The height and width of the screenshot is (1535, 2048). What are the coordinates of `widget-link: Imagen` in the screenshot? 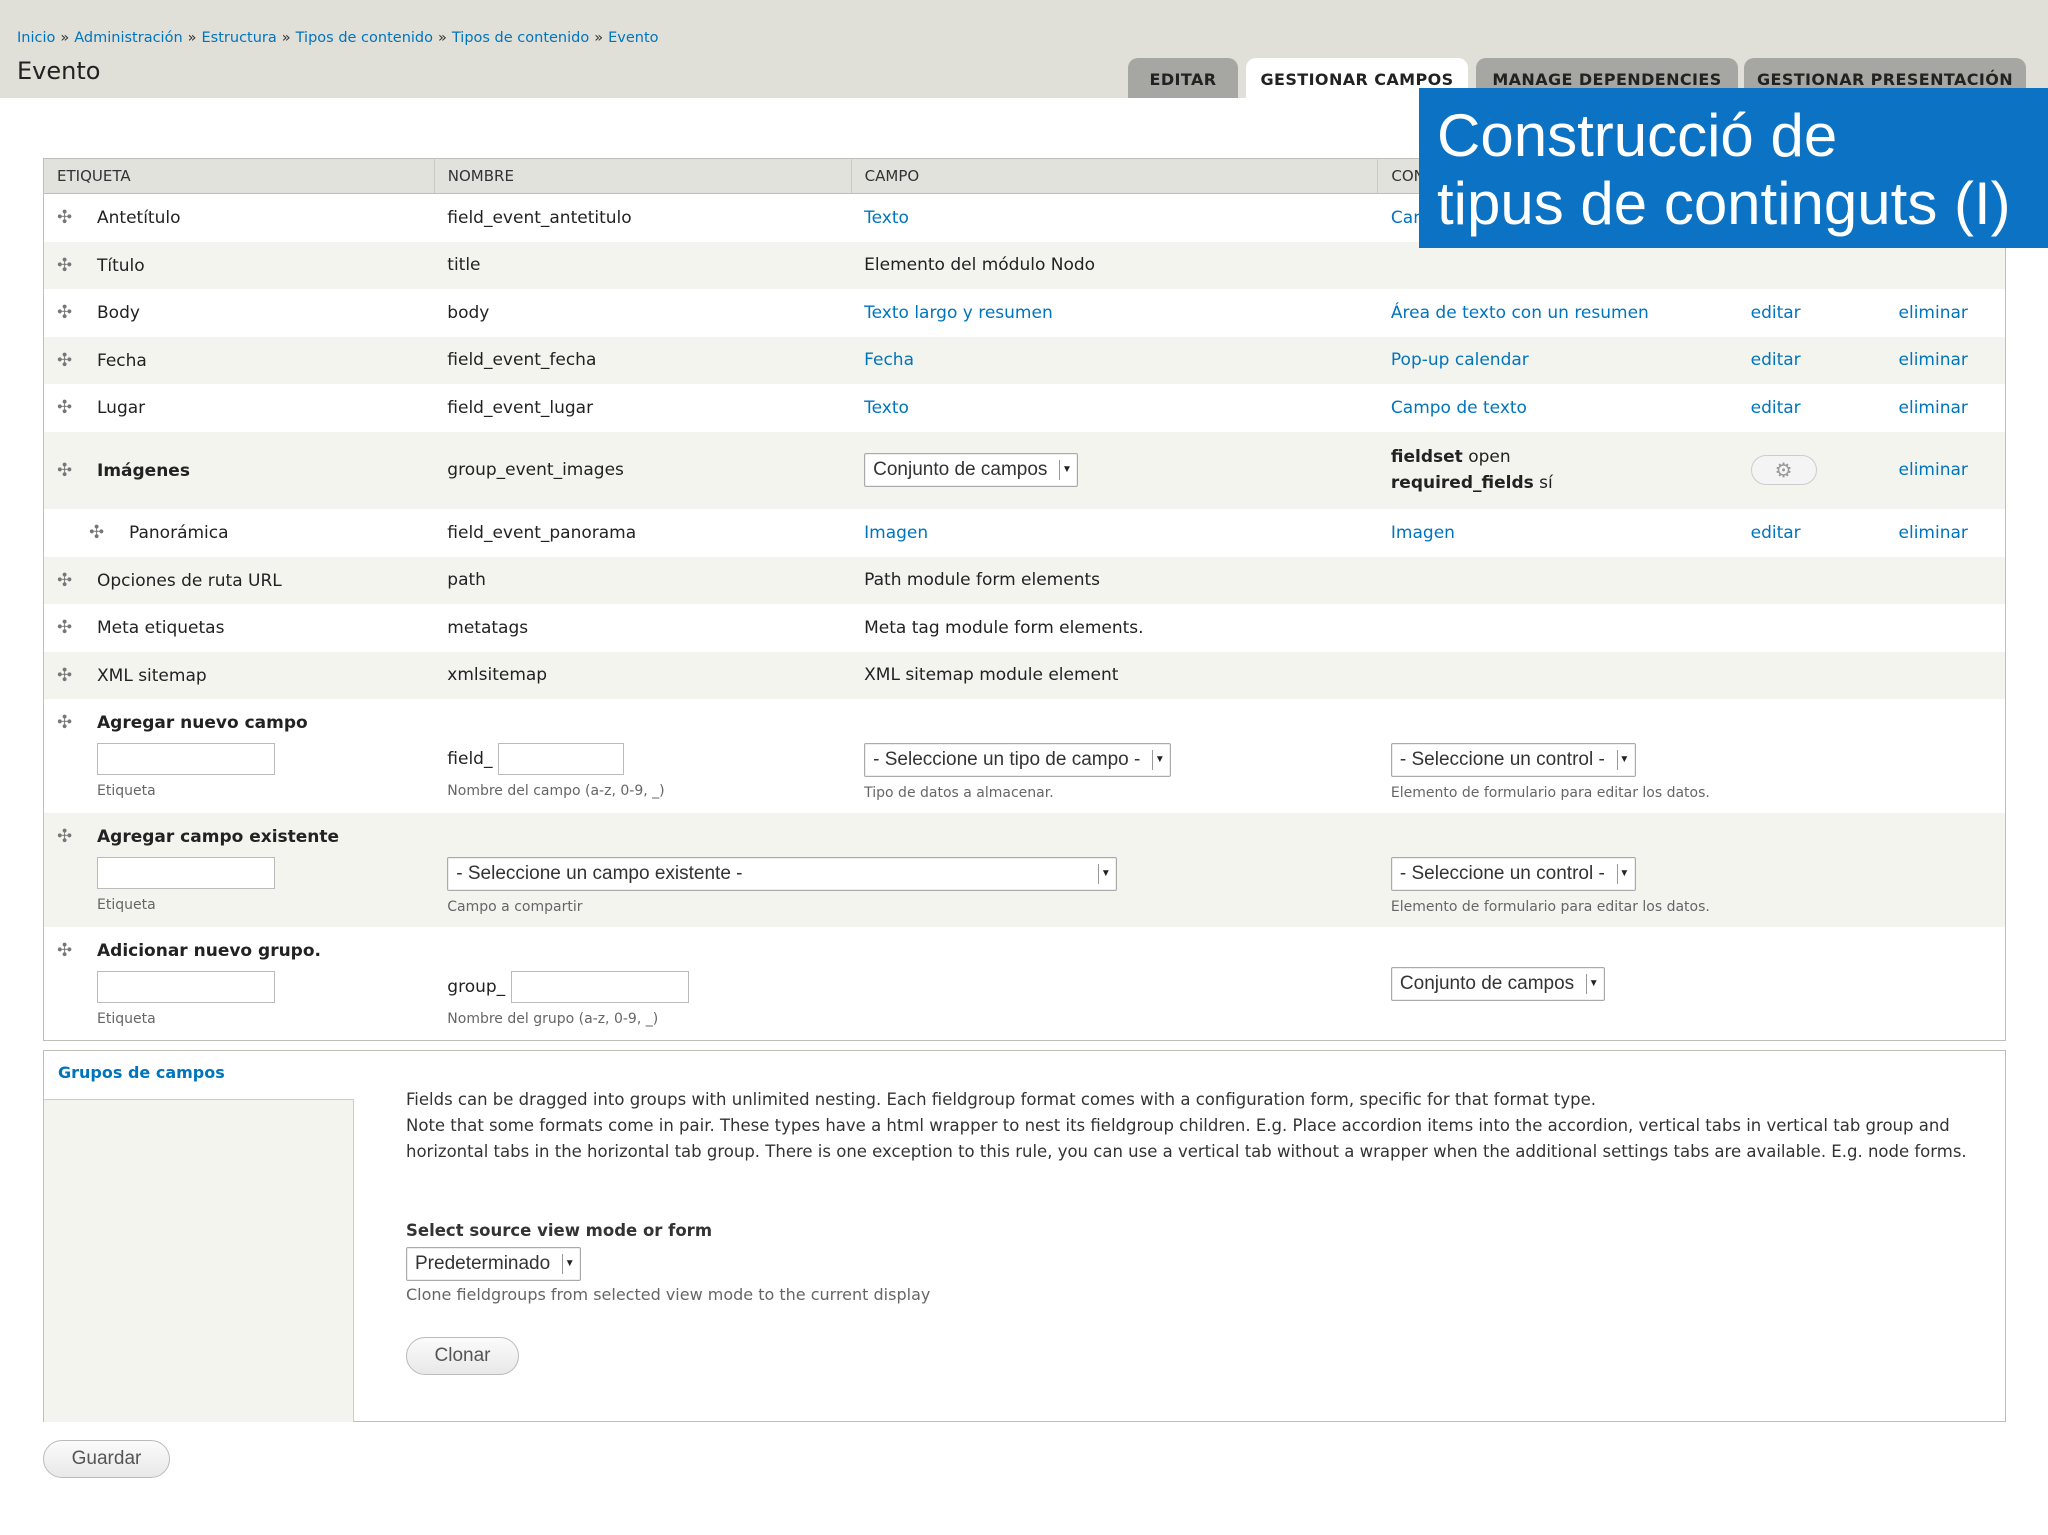 It's located at (1423, 533).